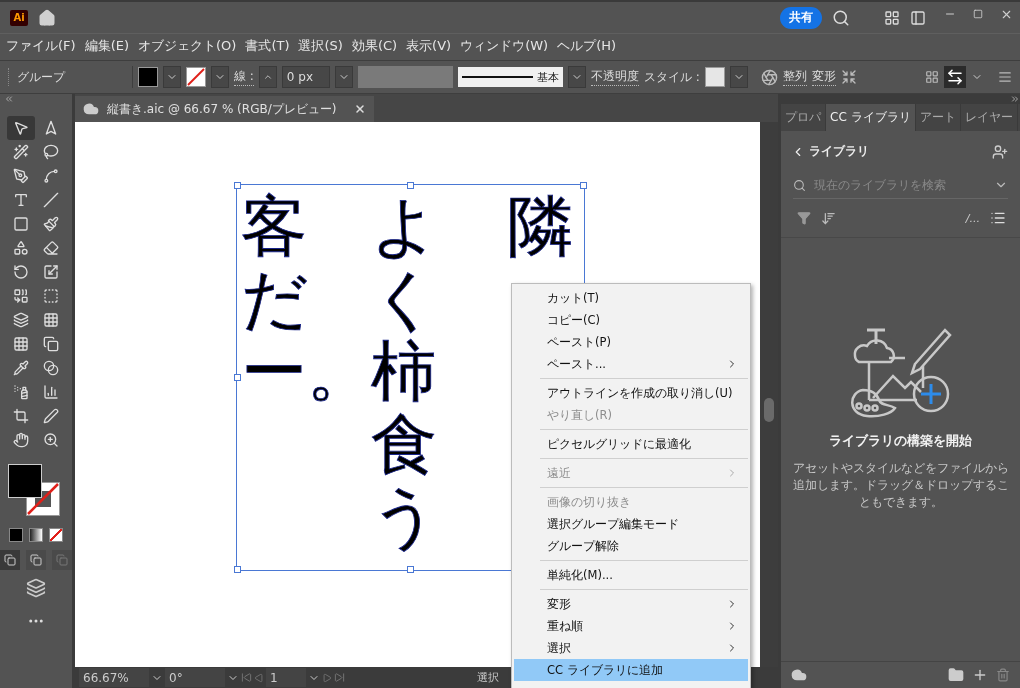 The height and width of the screenshot is (688, 1020). Describe the element at coordinates (21, 392) in the screenshot. I see `spray-can-icon` at that location.